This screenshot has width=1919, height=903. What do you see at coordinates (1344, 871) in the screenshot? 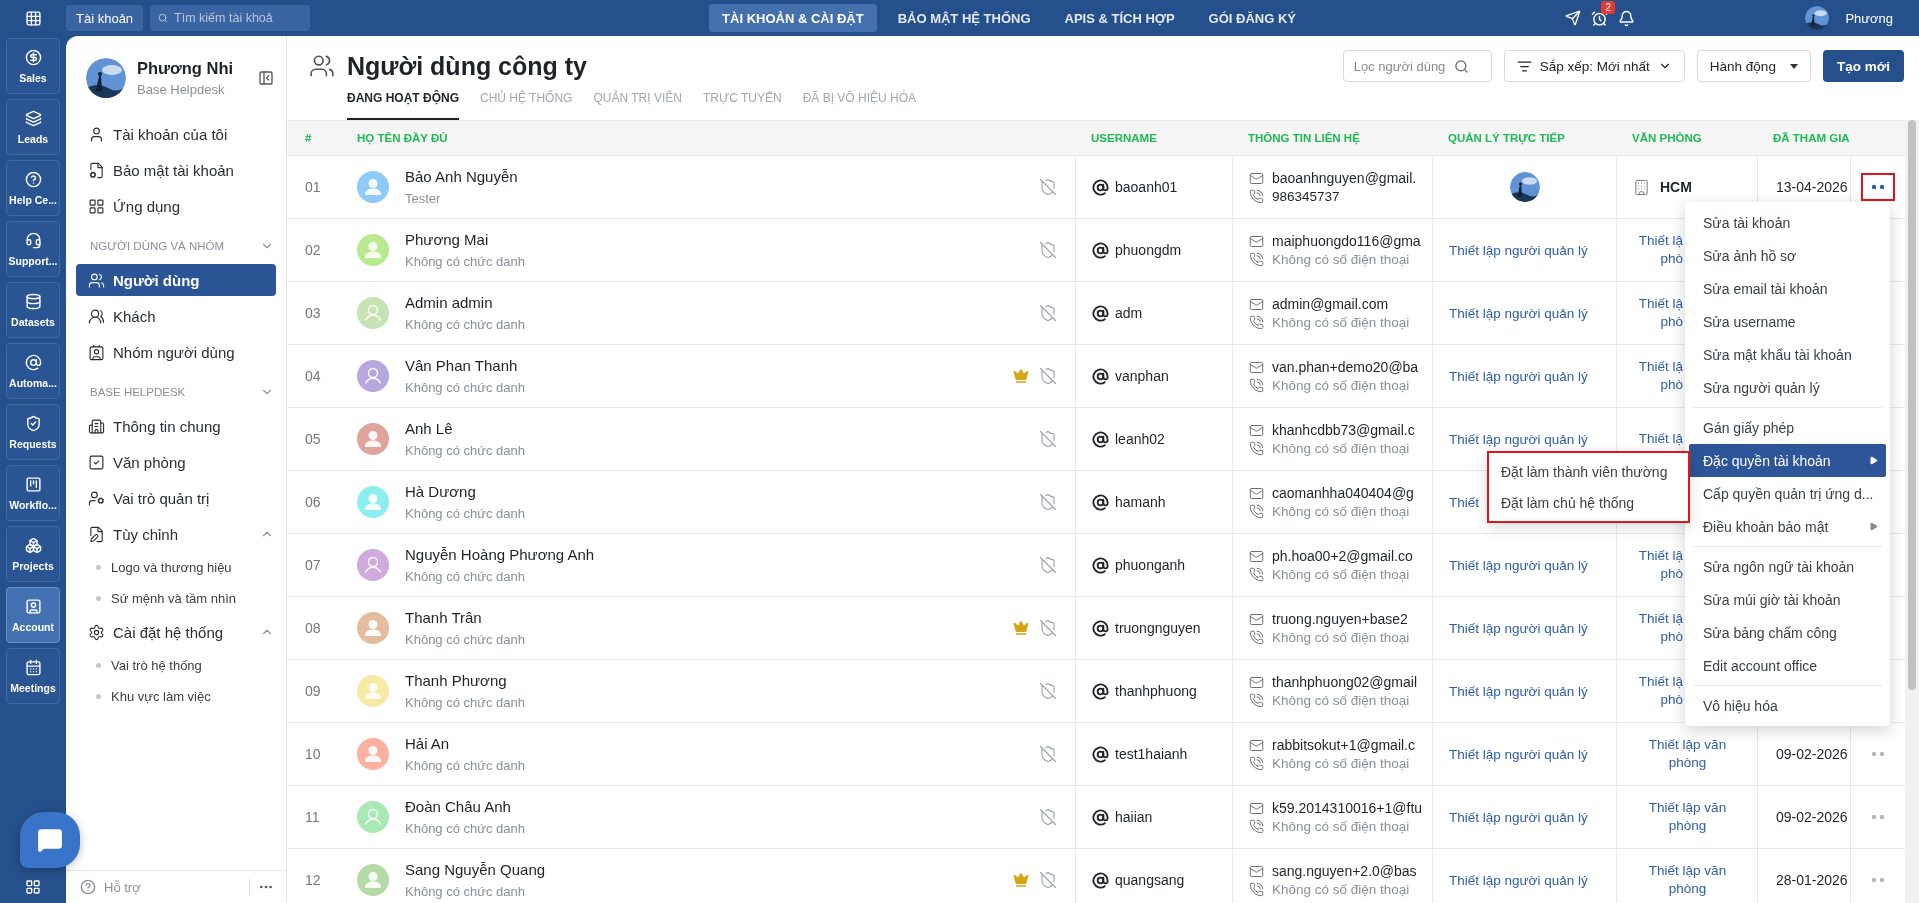
I see `email: sang.nguyen+2.0@bas` at bounding box center [1344, 871].